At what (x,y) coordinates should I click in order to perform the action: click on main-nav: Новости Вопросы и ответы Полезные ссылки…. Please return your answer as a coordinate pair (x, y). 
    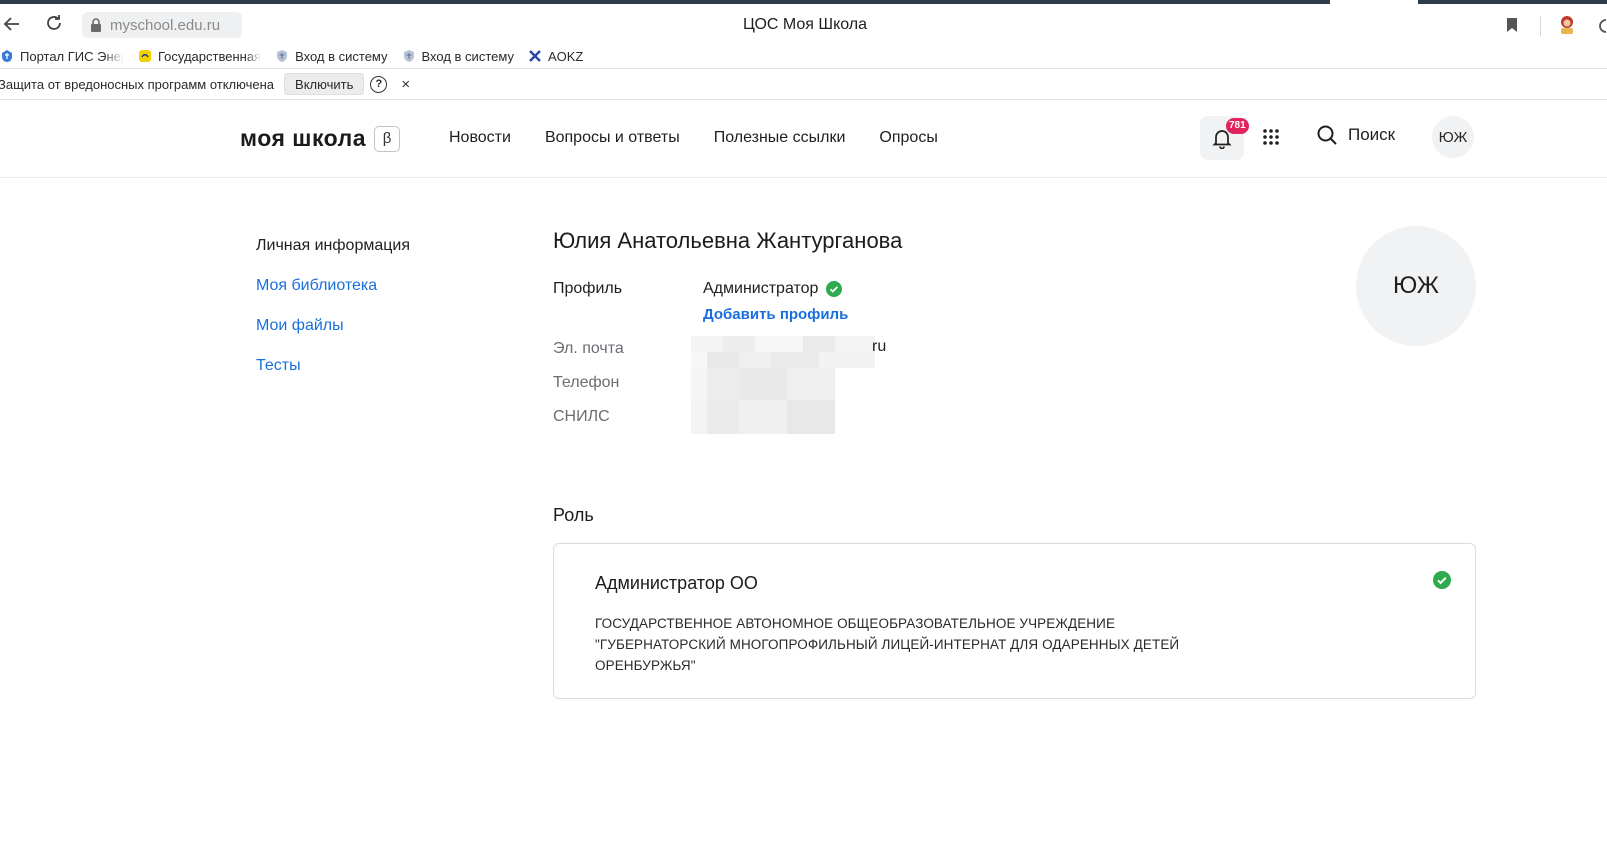
    Looking at the image, I should click on (710, 138).